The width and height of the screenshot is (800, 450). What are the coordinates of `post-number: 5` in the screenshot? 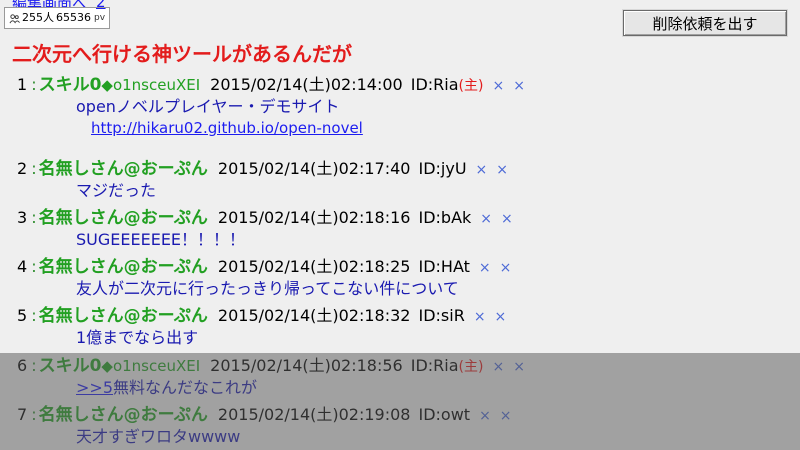 It's located at (22, 315).